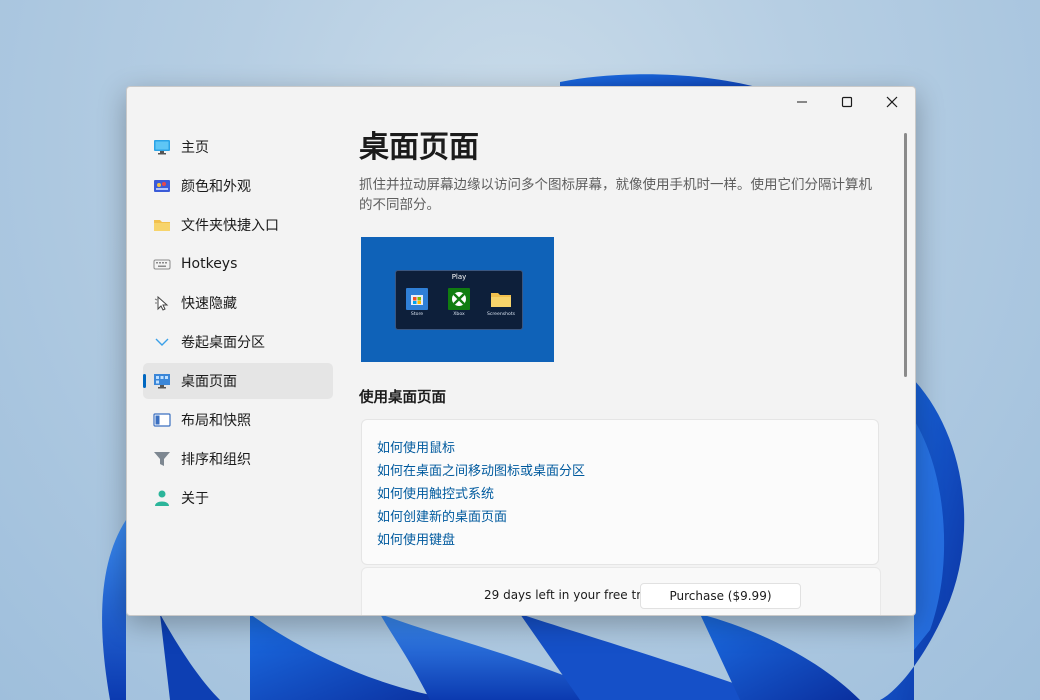  I want to click on sidebar-item-label: 桌面页面, so click(209, 382).